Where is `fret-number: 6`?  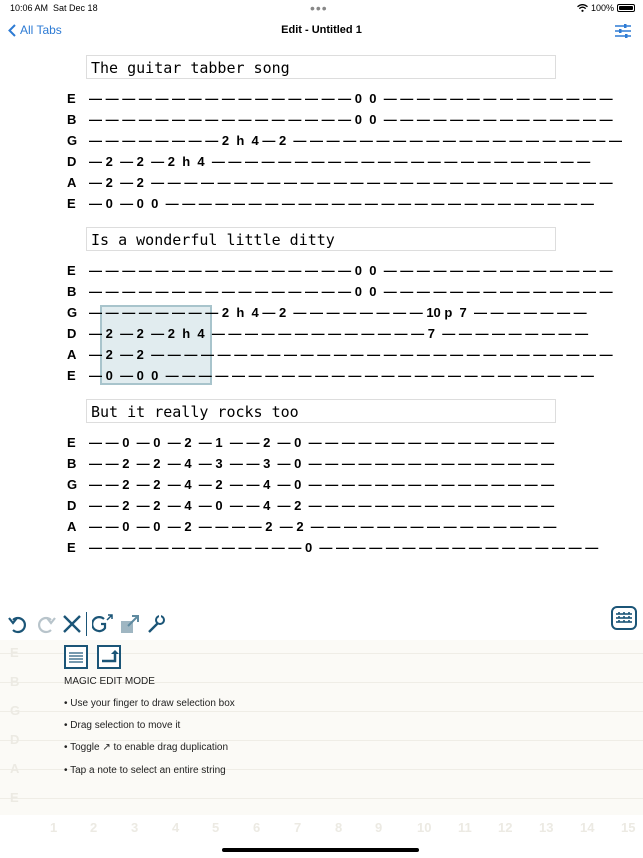
fret-number: 6 is located at coordinates (257, 827).